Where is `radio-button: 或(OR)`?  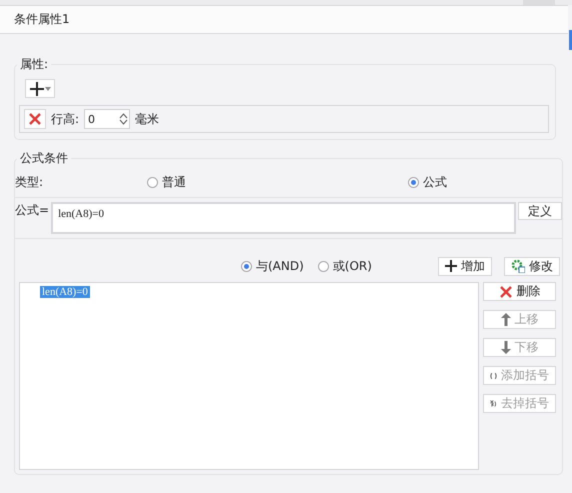 radio-button: 或(OR) is located at coordinates (345, 266).